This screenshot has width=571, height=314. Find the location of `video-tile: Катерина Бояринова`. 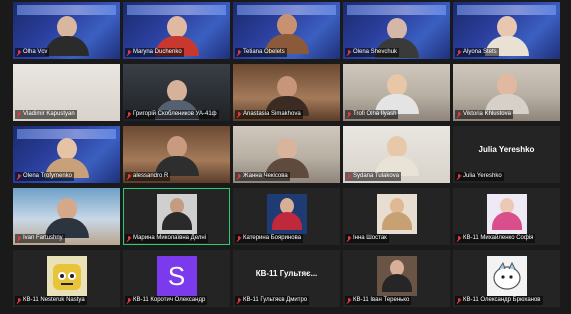

video-tile: Катерина Бояринова is located at coordinates (286, 216).